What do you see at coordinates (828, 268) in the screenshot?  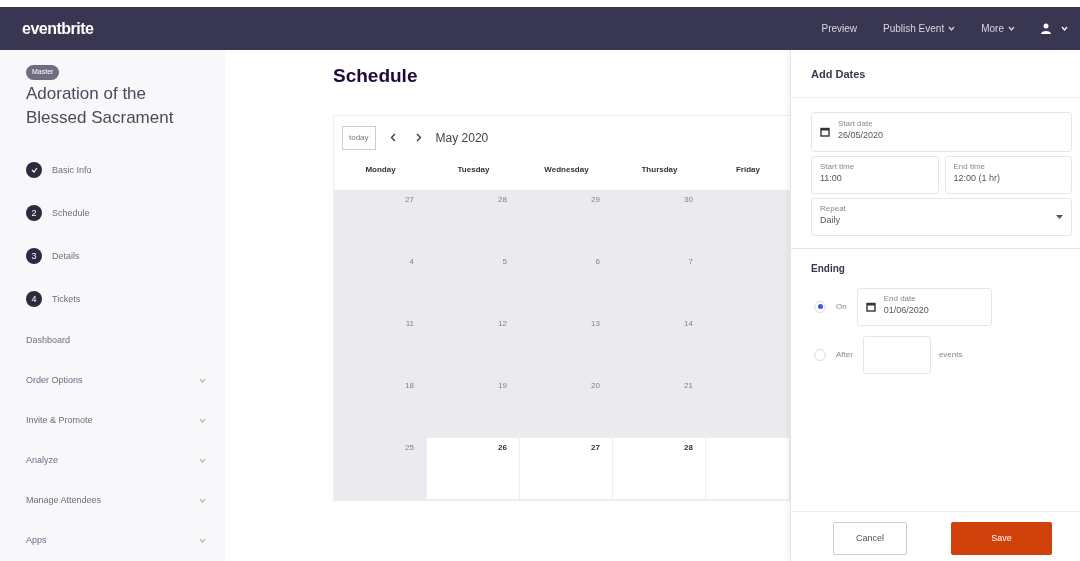 I see `section-title: Ending` at bounding box center [828, 268].